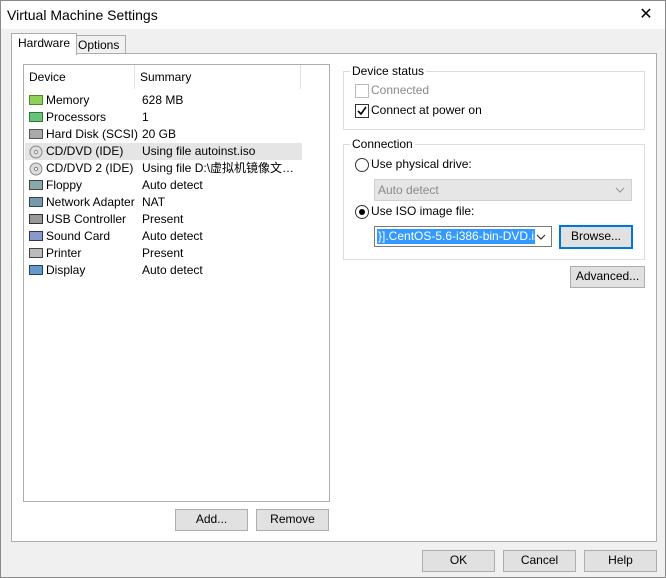 This screenshot has width=666, height=578. Describe the element at coordinates (36, 236) in the screenshot. I see `sound-card-icon` at that location.